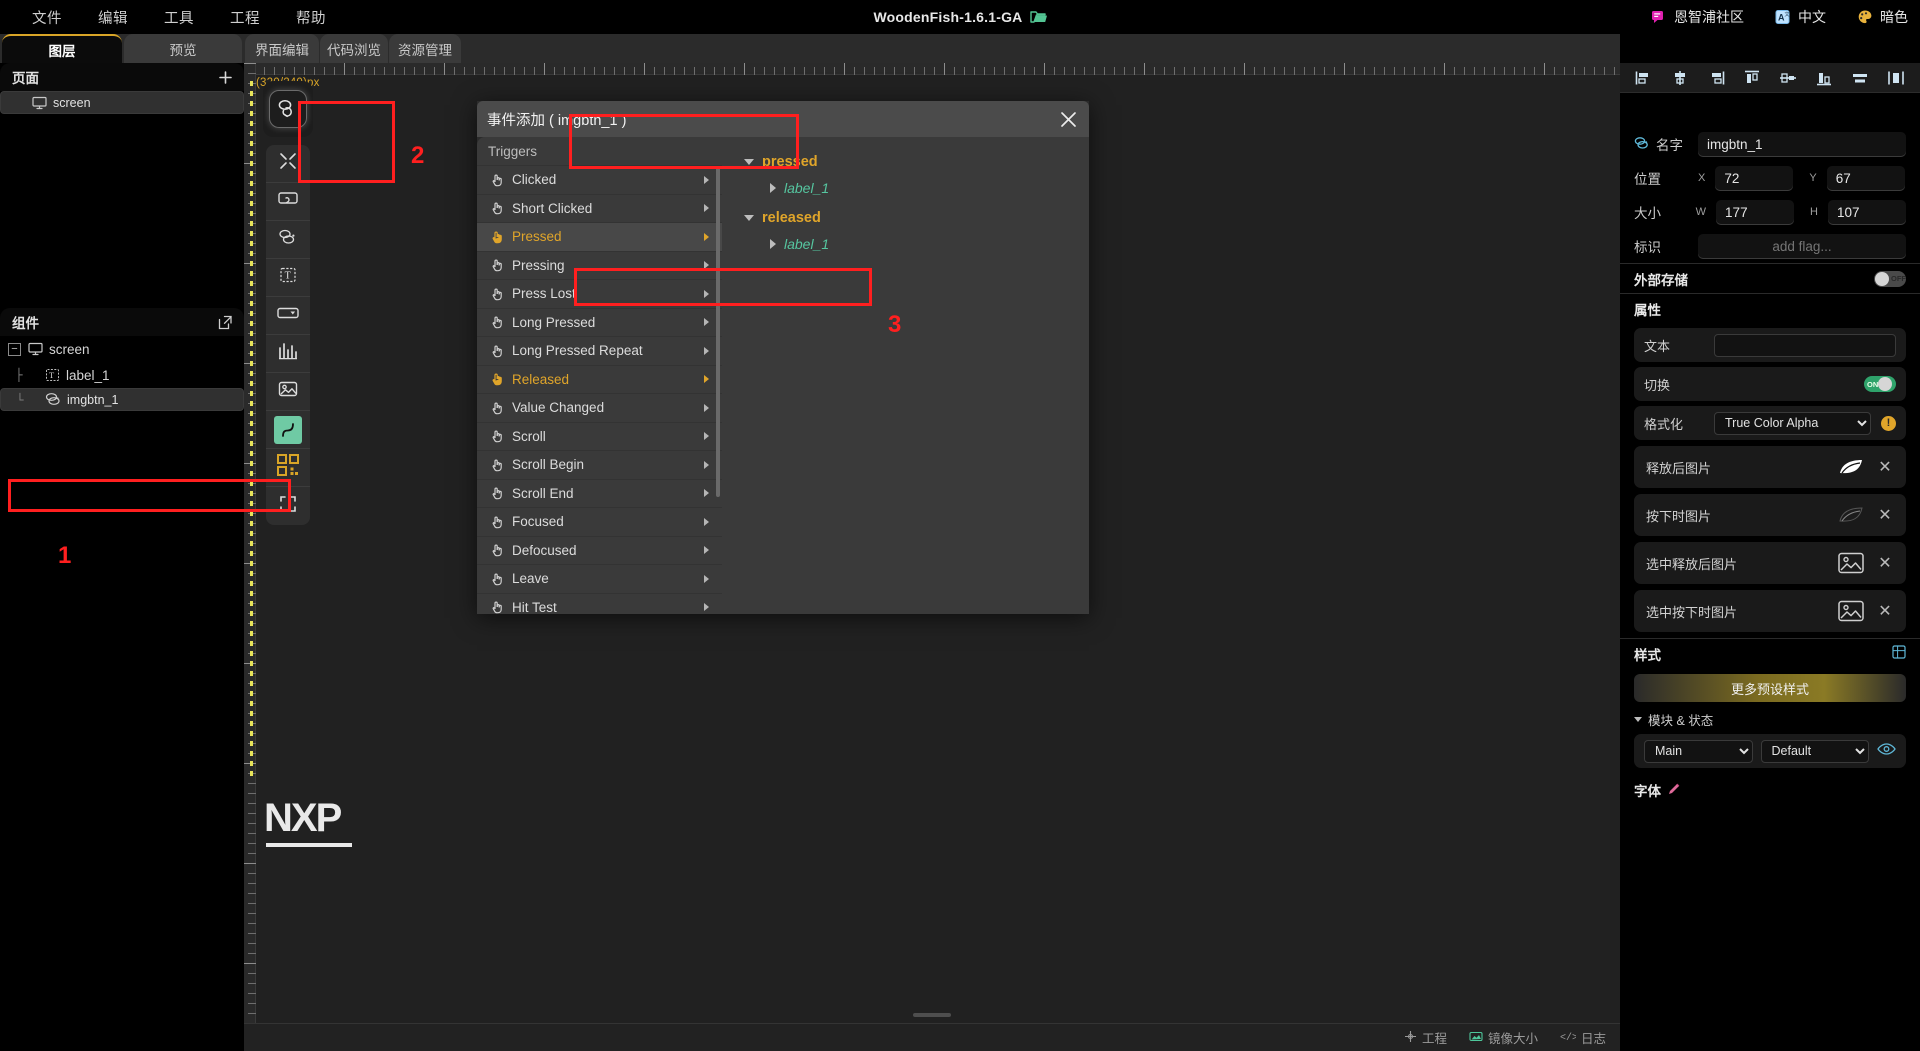  What do you see at coordinates (1770, 467) in the screenshot?
I see `image-slot-0: 释放后图片 ✕` at bounding box center [1770, 467].